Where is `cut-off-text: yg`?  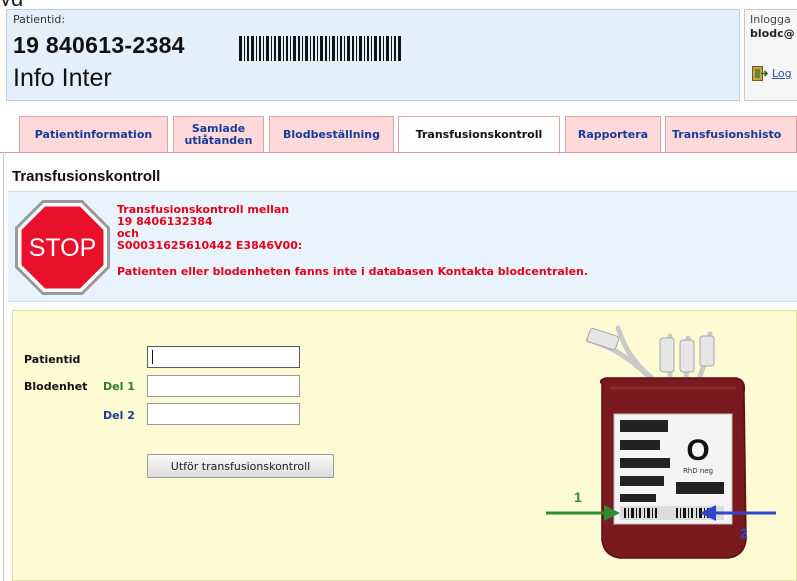 cut-off-text: yg is located at coordinates (70, 3).